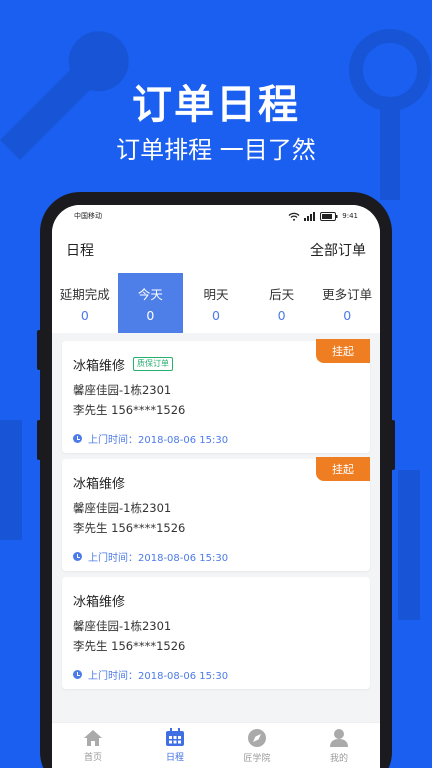 This screenshot has height=768, width=432. Describe the element at coordinates (294, 216) in the screenshot. I see `wifi-icon` at that location.